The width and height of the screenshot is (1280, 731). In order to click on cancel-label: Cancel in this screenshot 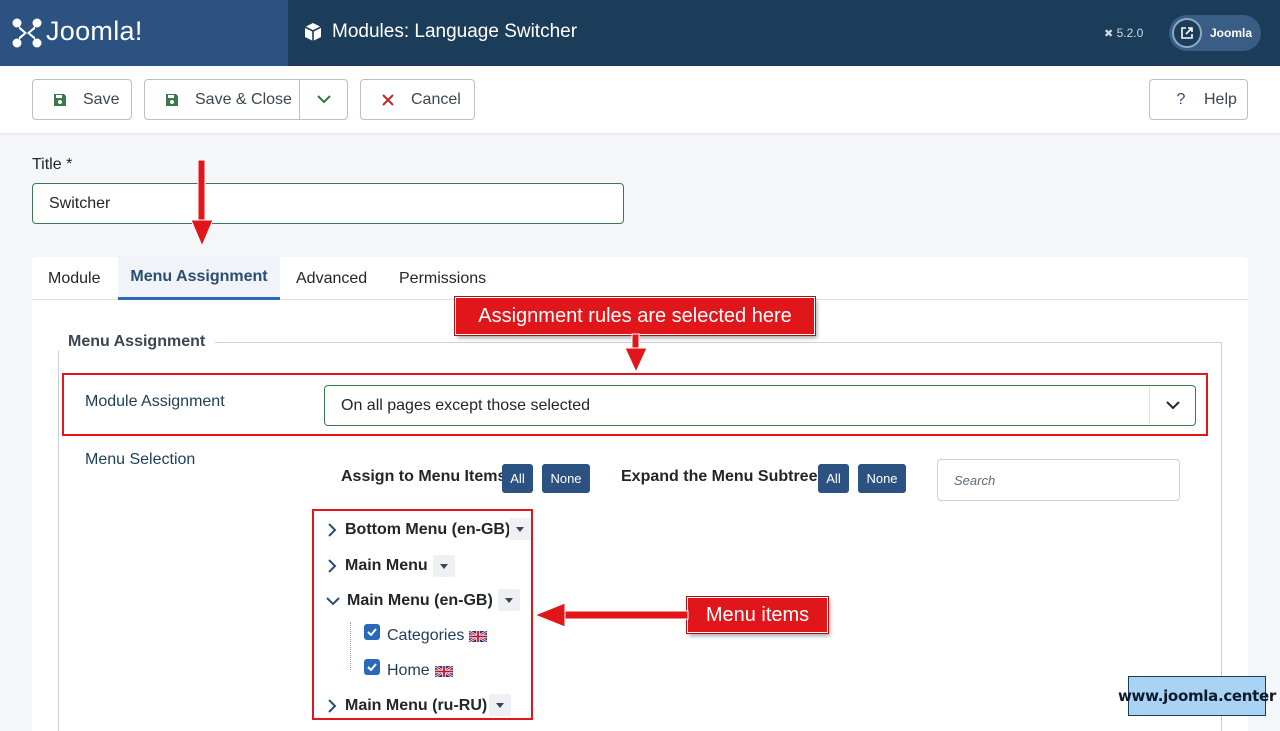, I will do `click(436, 99)`.